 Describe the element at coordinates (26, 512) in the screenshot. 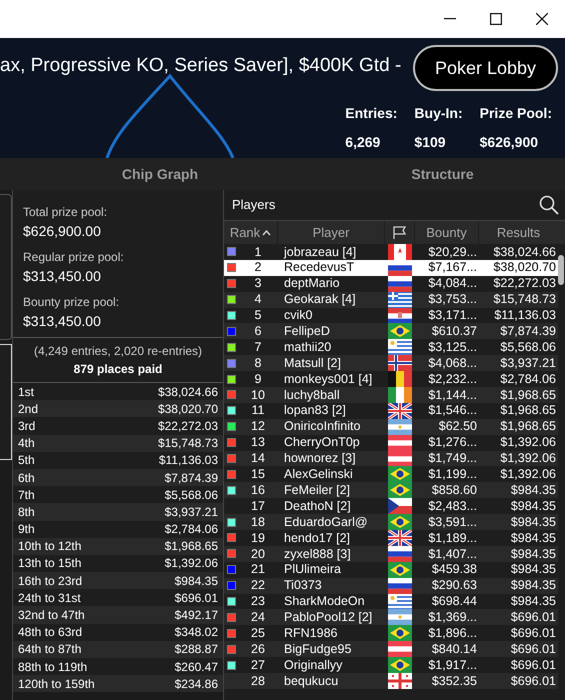

I see `payout-place: 8th` at that location.